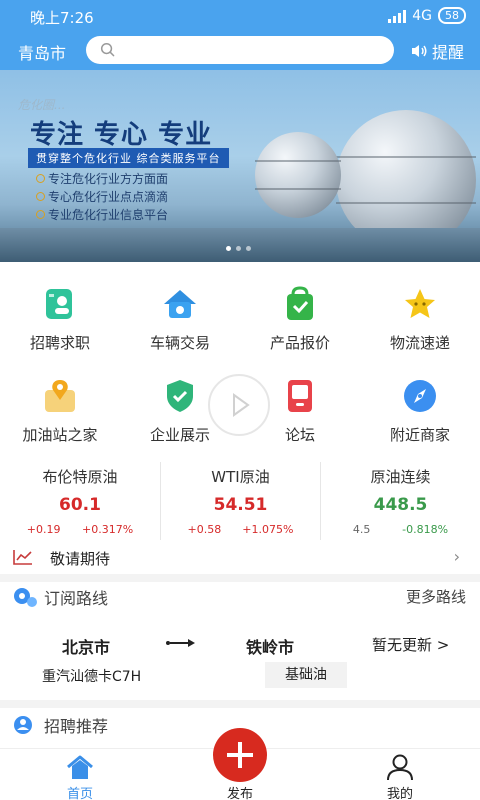 This screenshot has width=480, height=800. Describe the element at coordinates (80, 477) in the screenshot. I see `quote-name: 布伦特原油` at that location.